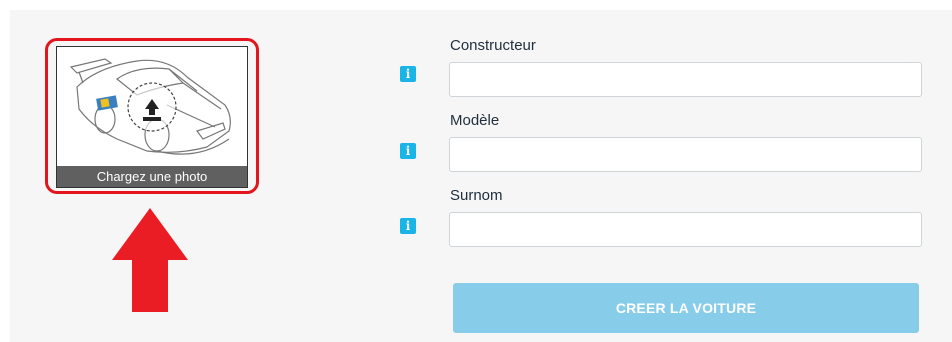 Image resolution: width=952 pixels, height=342 pixels. What do you see at coordinates (476, 195) in the screenshot?
I see `surnom-label: Surnom` at bounding box center [476, 195].